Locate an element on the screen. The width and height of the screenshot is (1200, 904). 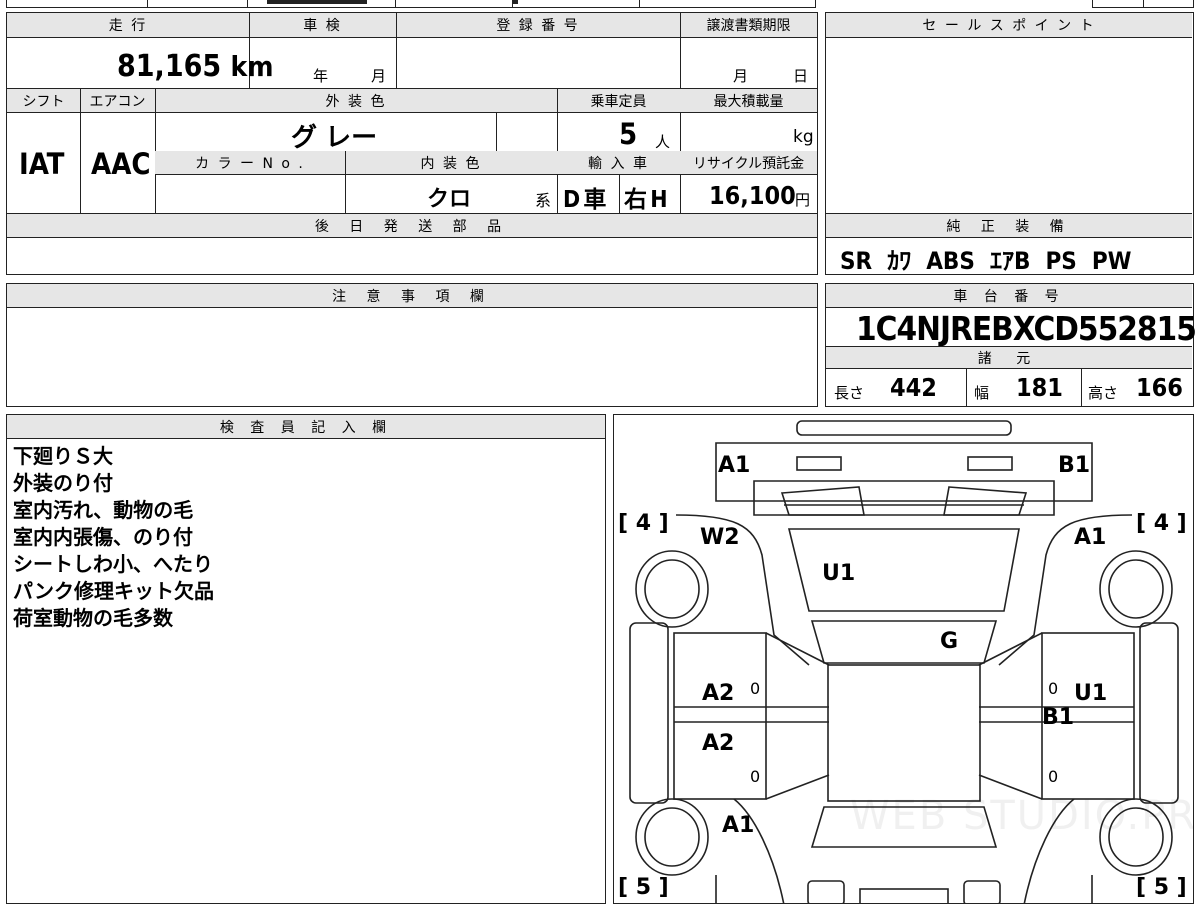
exterior-color-value: グ レー is located at coordinates (334, 138).